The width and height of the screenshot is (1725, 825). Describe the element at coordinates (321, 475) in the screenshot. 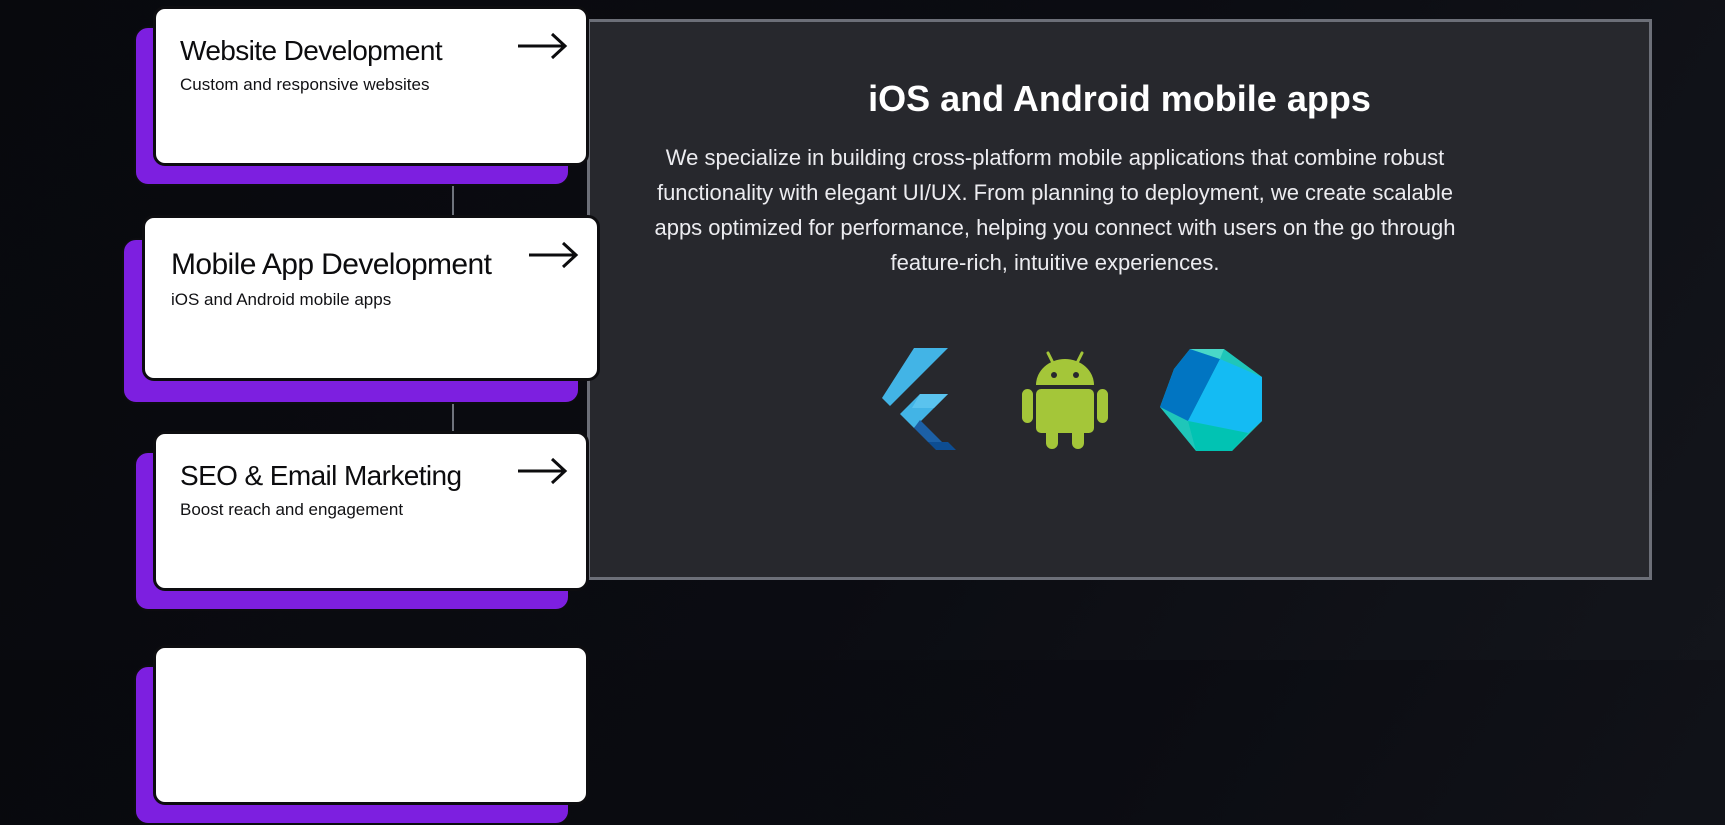

I see `service-card-title: SEO & Email Marketing` at that location.